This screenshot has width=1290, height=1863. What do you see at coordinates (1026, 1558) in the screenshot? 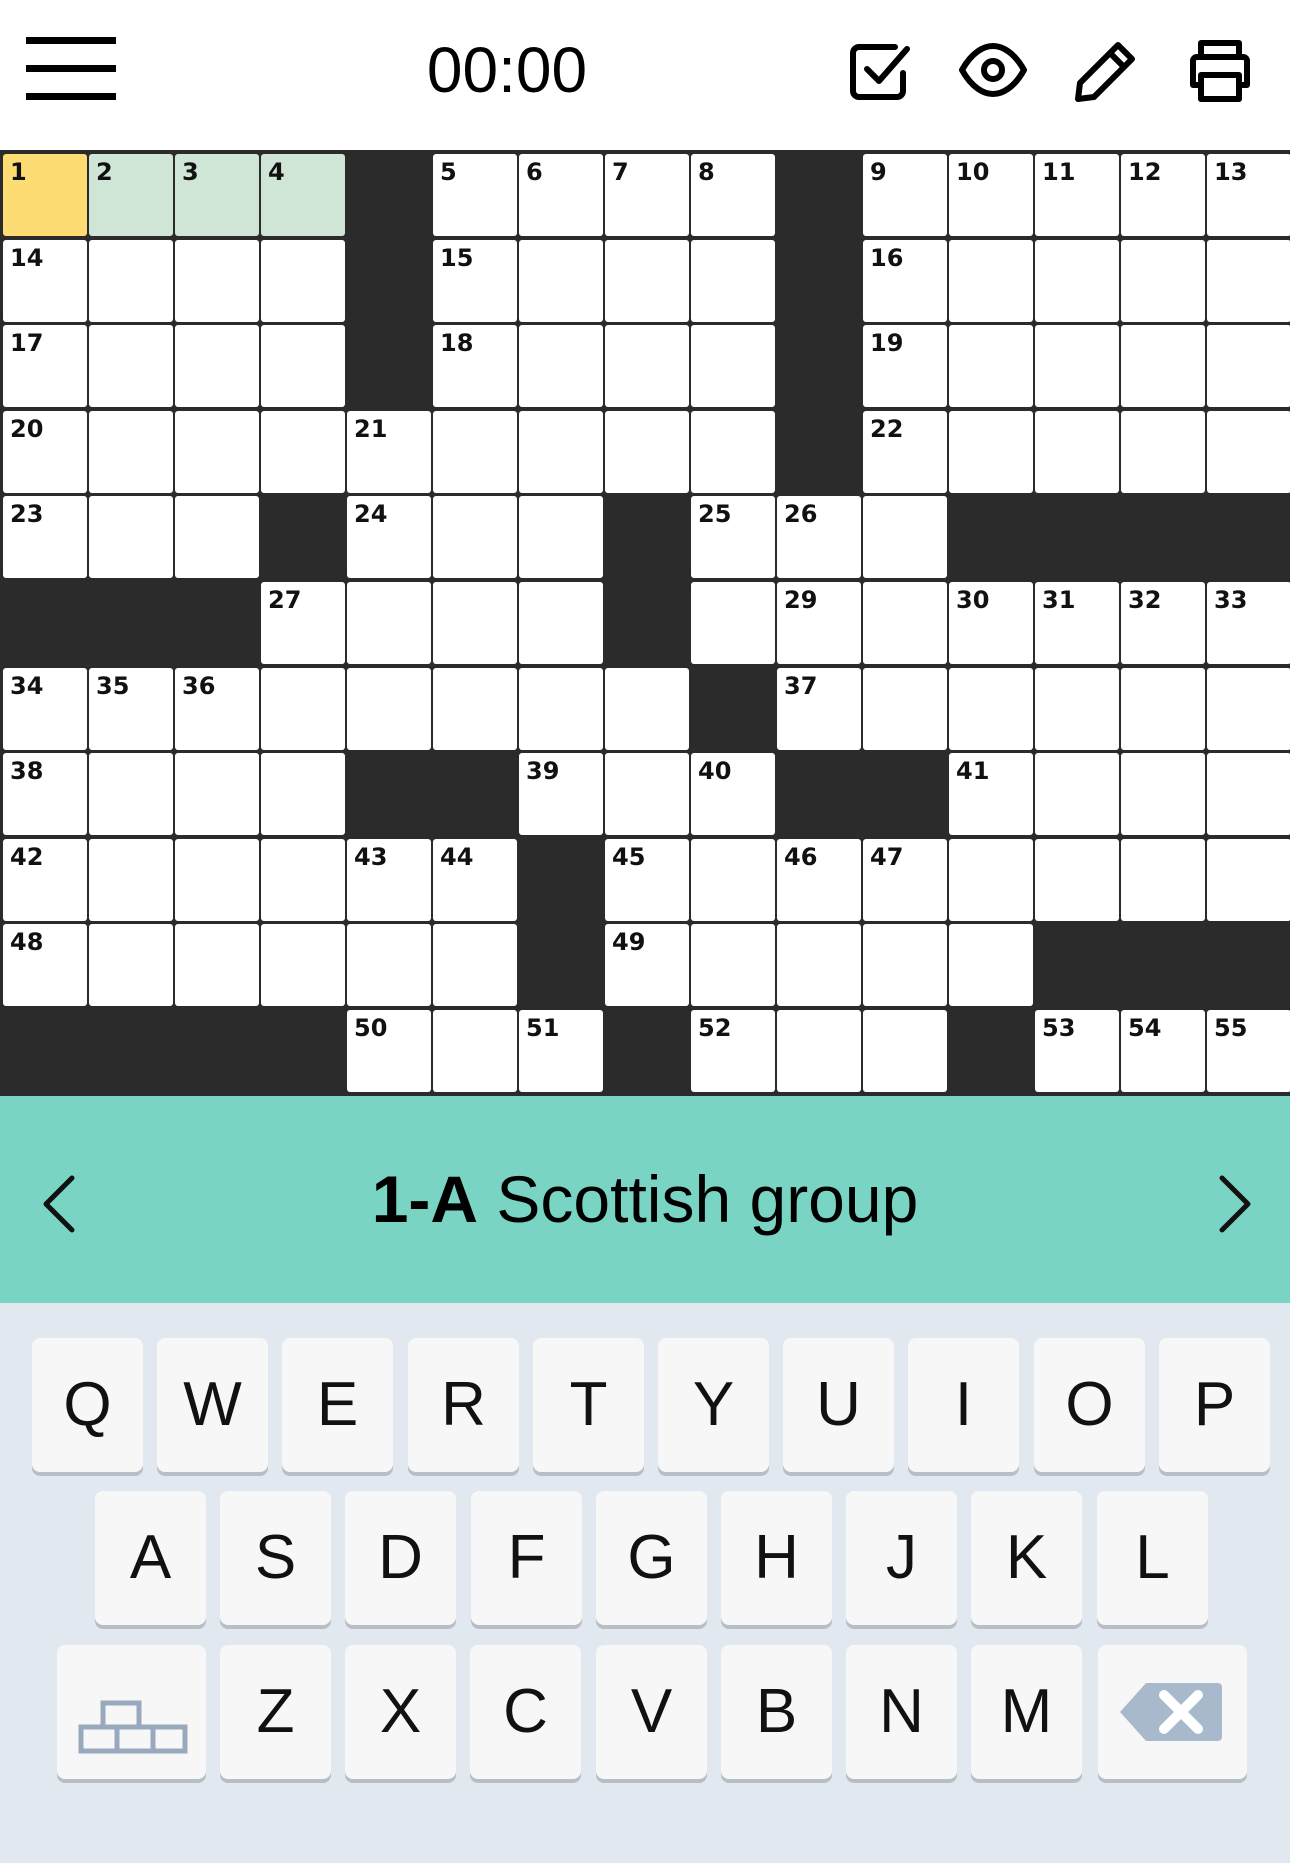
I see `key-k: K` at bounding box center [1026, 1558].